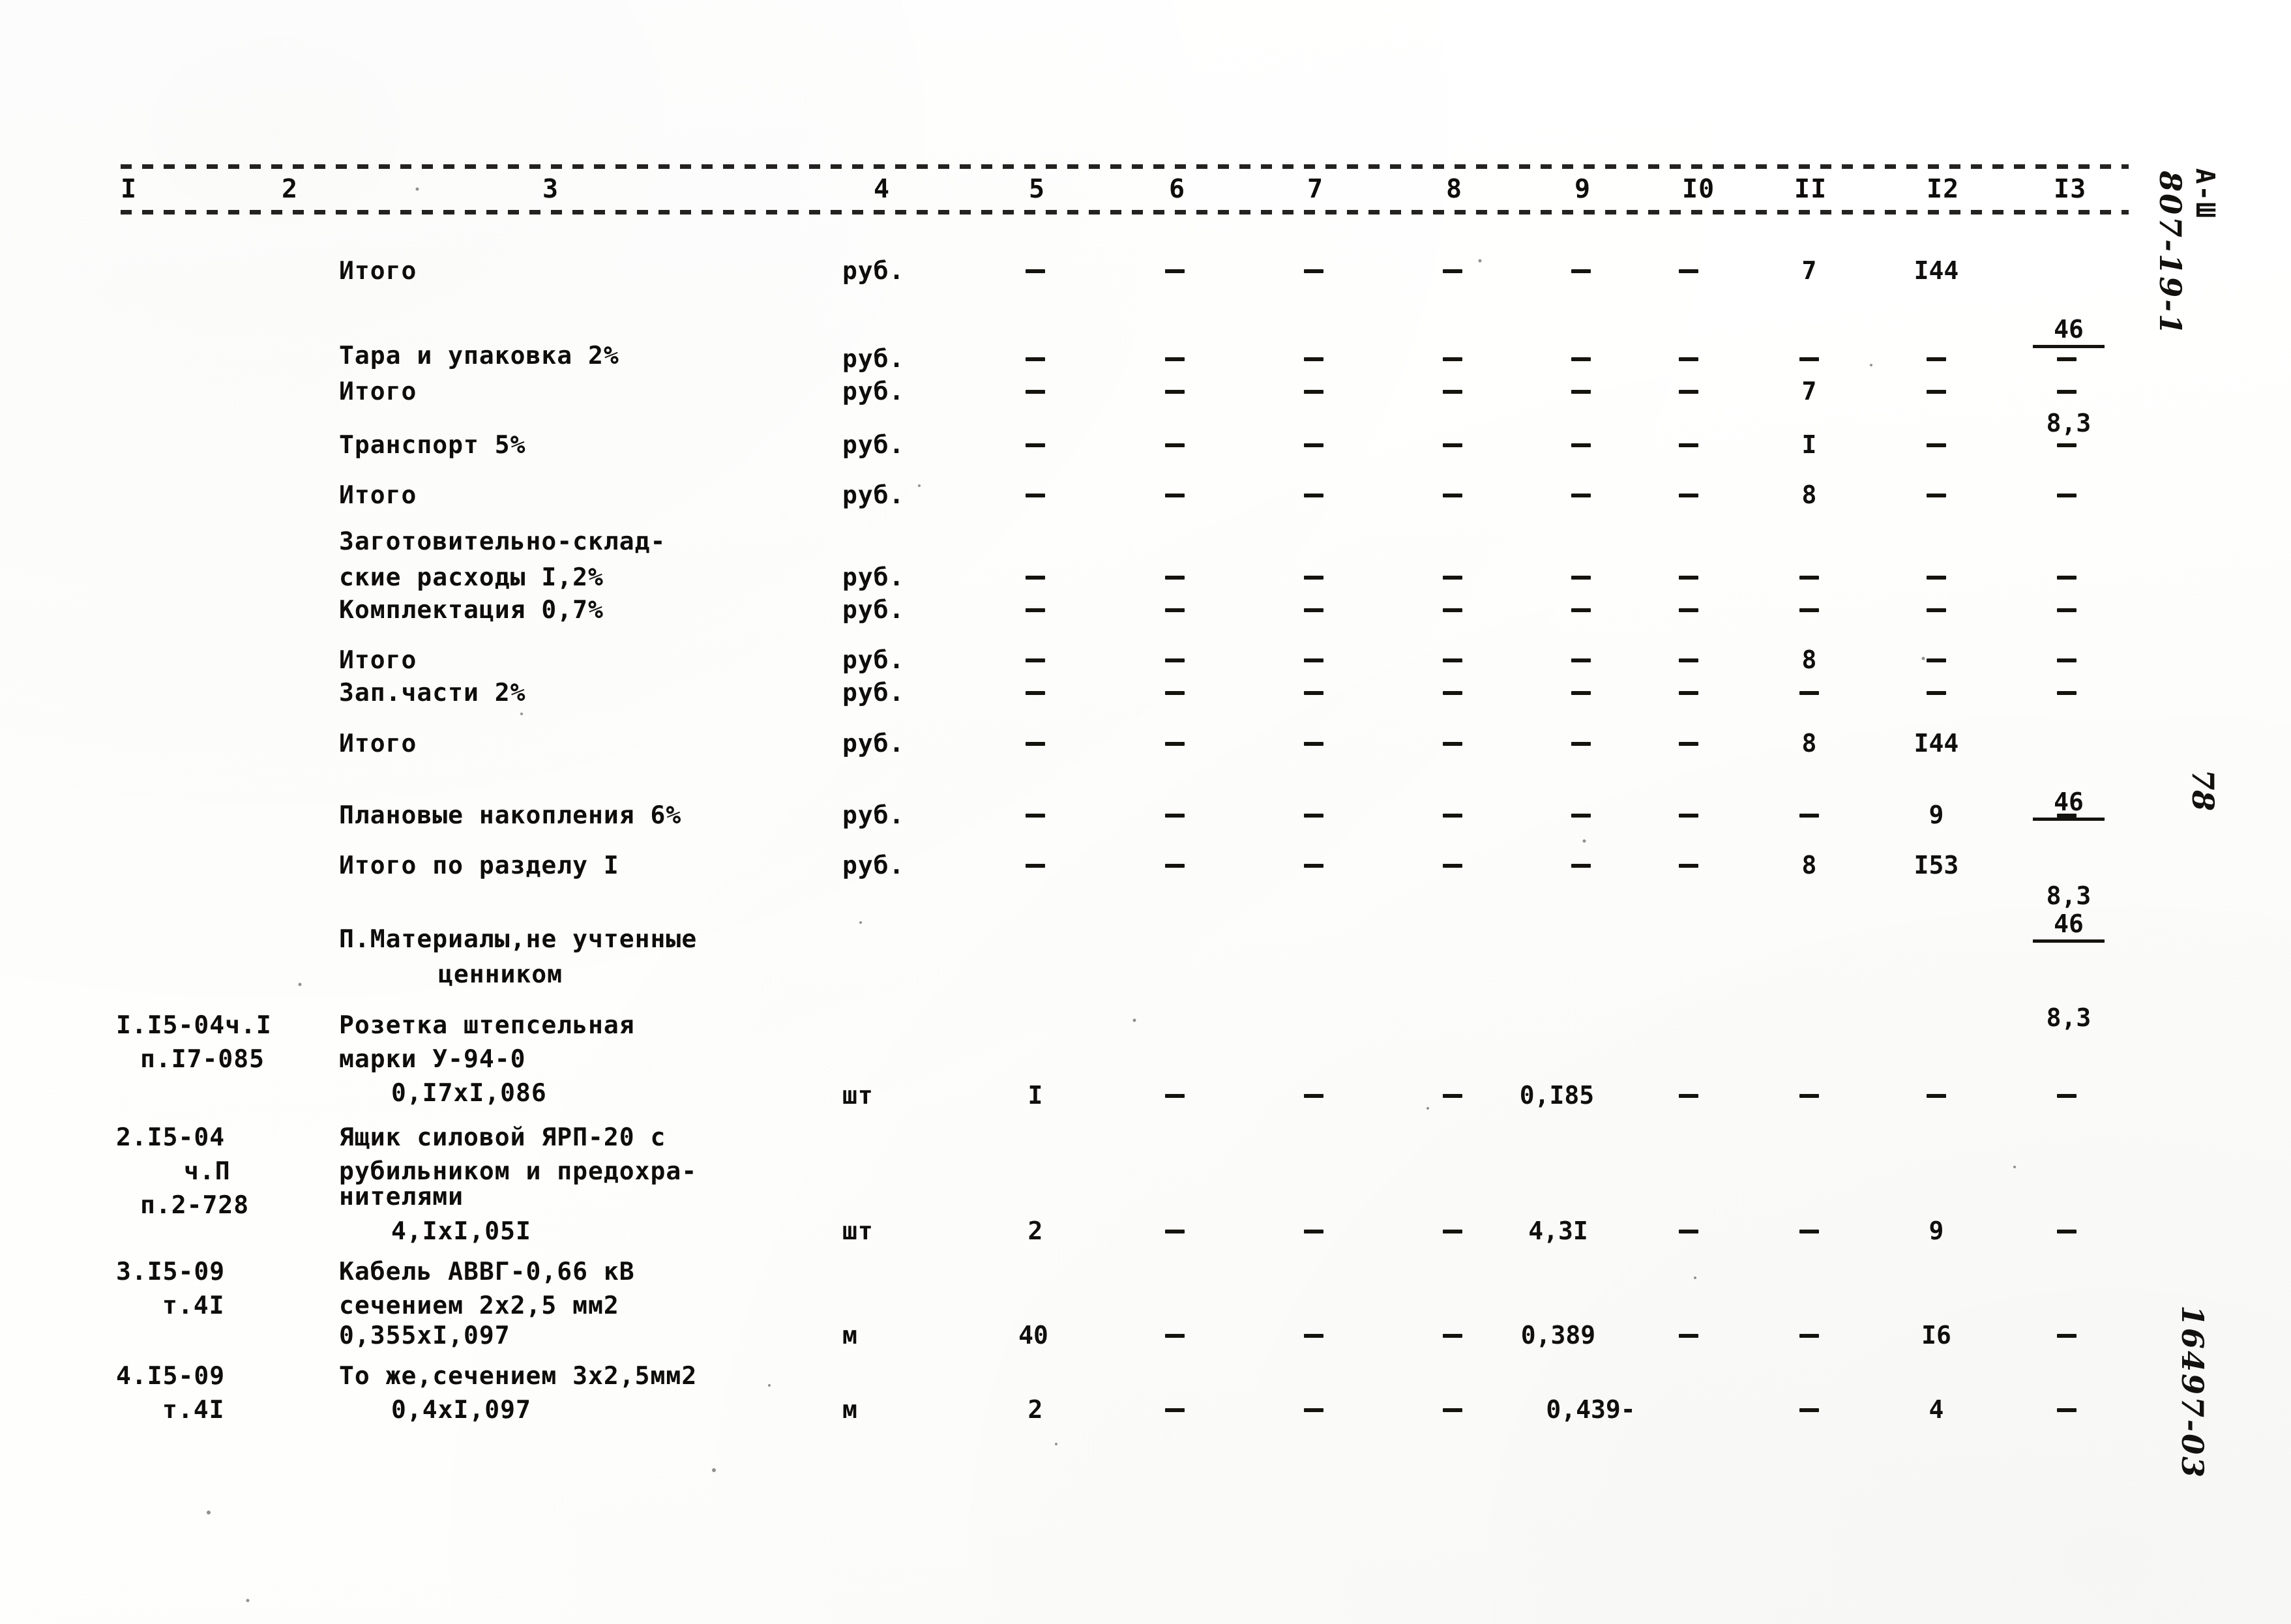  I want to click on item-name-line4: 4,IxI,05I, so click(461, 1231).